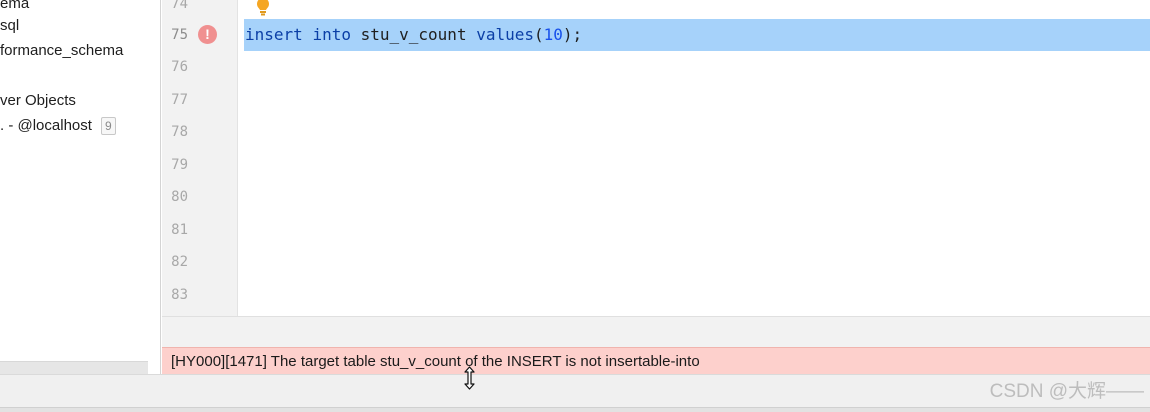 The image size is (1150, 412). I want to click on line-number: 82, so click(179, 262).